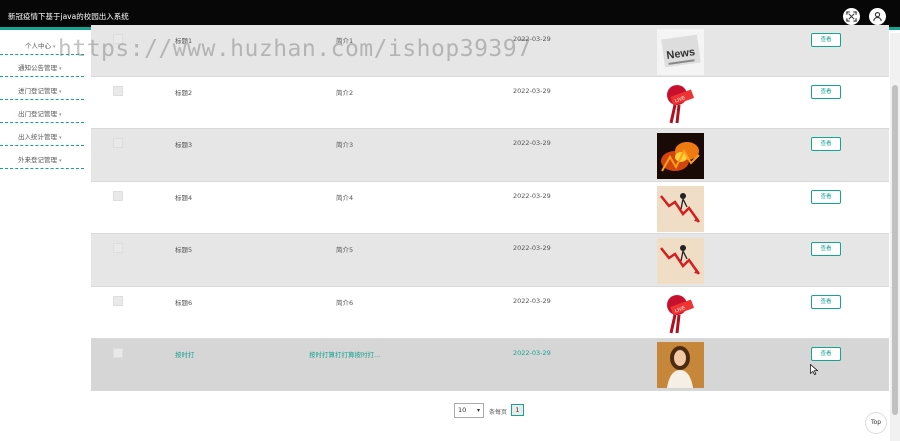 This screenshot has height=441, width=900. What do you see at coordinates (851, 16) in the screenshot?
I see `fullscreen-icon` at bounding box center [851, 16].